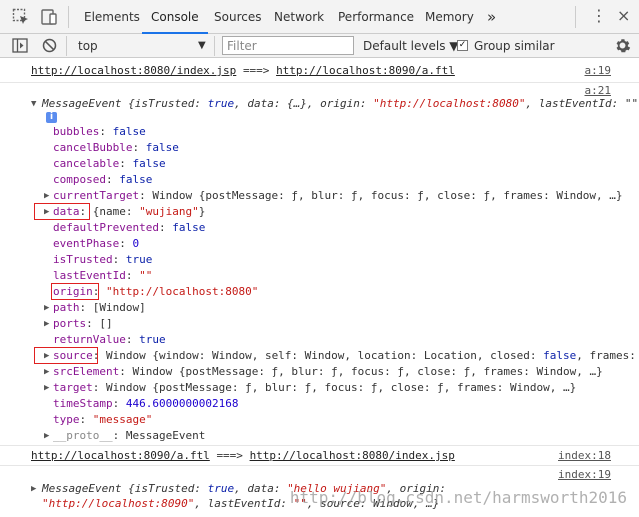 The width and height of the screenshot is (639, 517). I want to click on property-key: lastEventId, so click(89, 275).